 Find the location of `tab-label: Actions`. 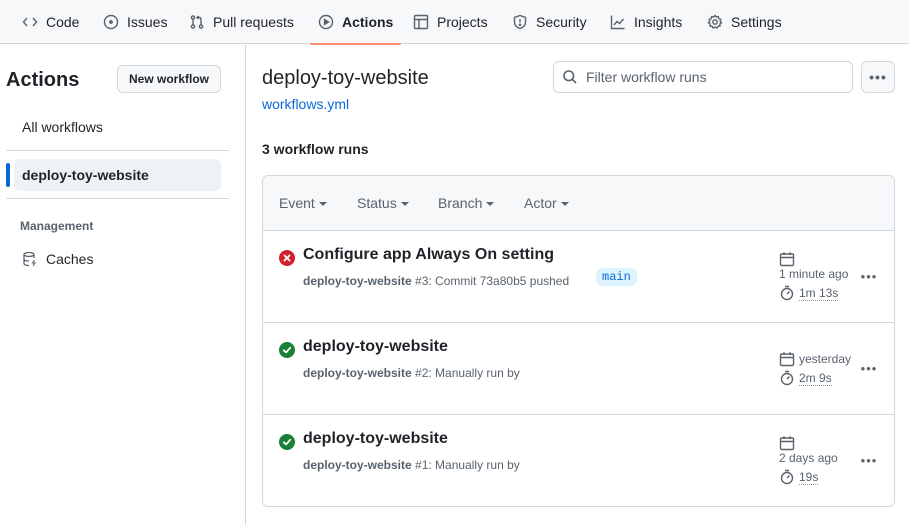

tab-label: Actions is located at coordinates (368, 22).